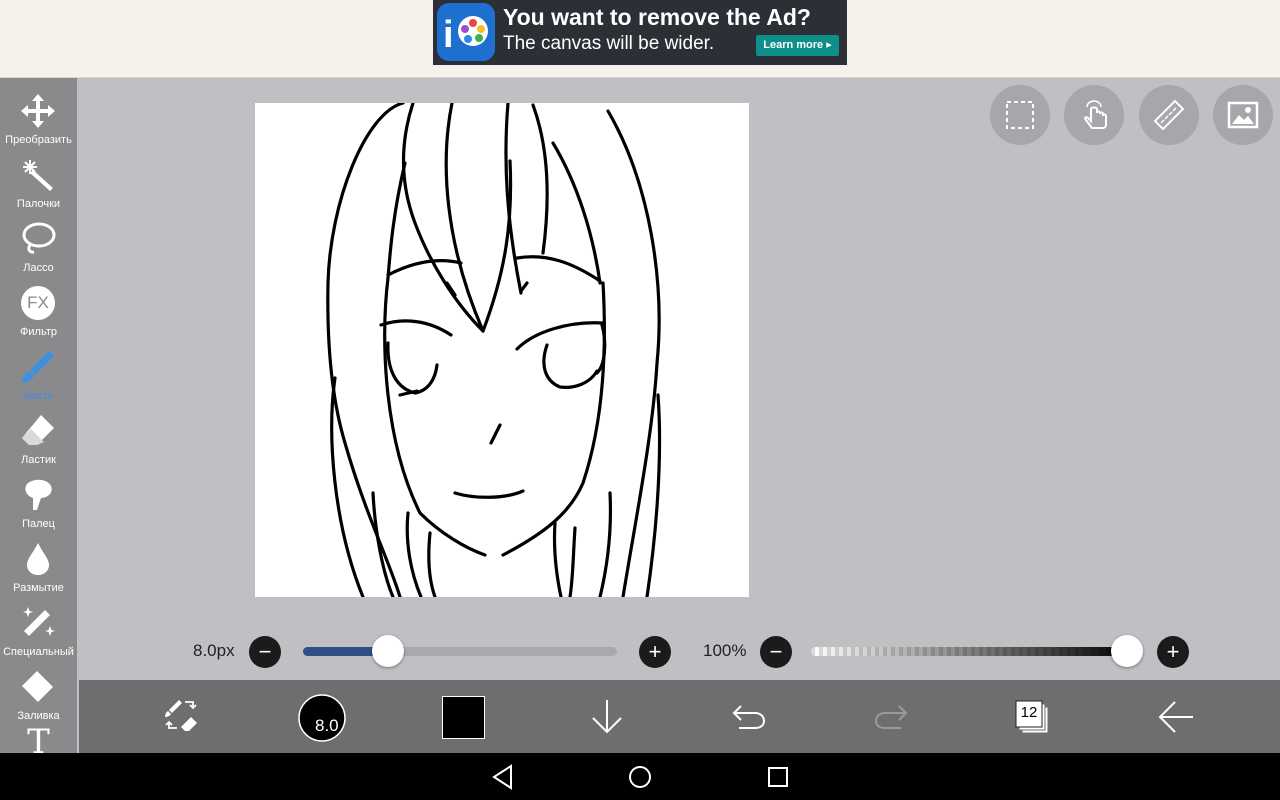 Image resolution: width=1280 pixels, height=800 pixels. What do you see at coordinates (38, 111) in the screenshot?
I see `transform-icon` at bounding box center [38, 111].